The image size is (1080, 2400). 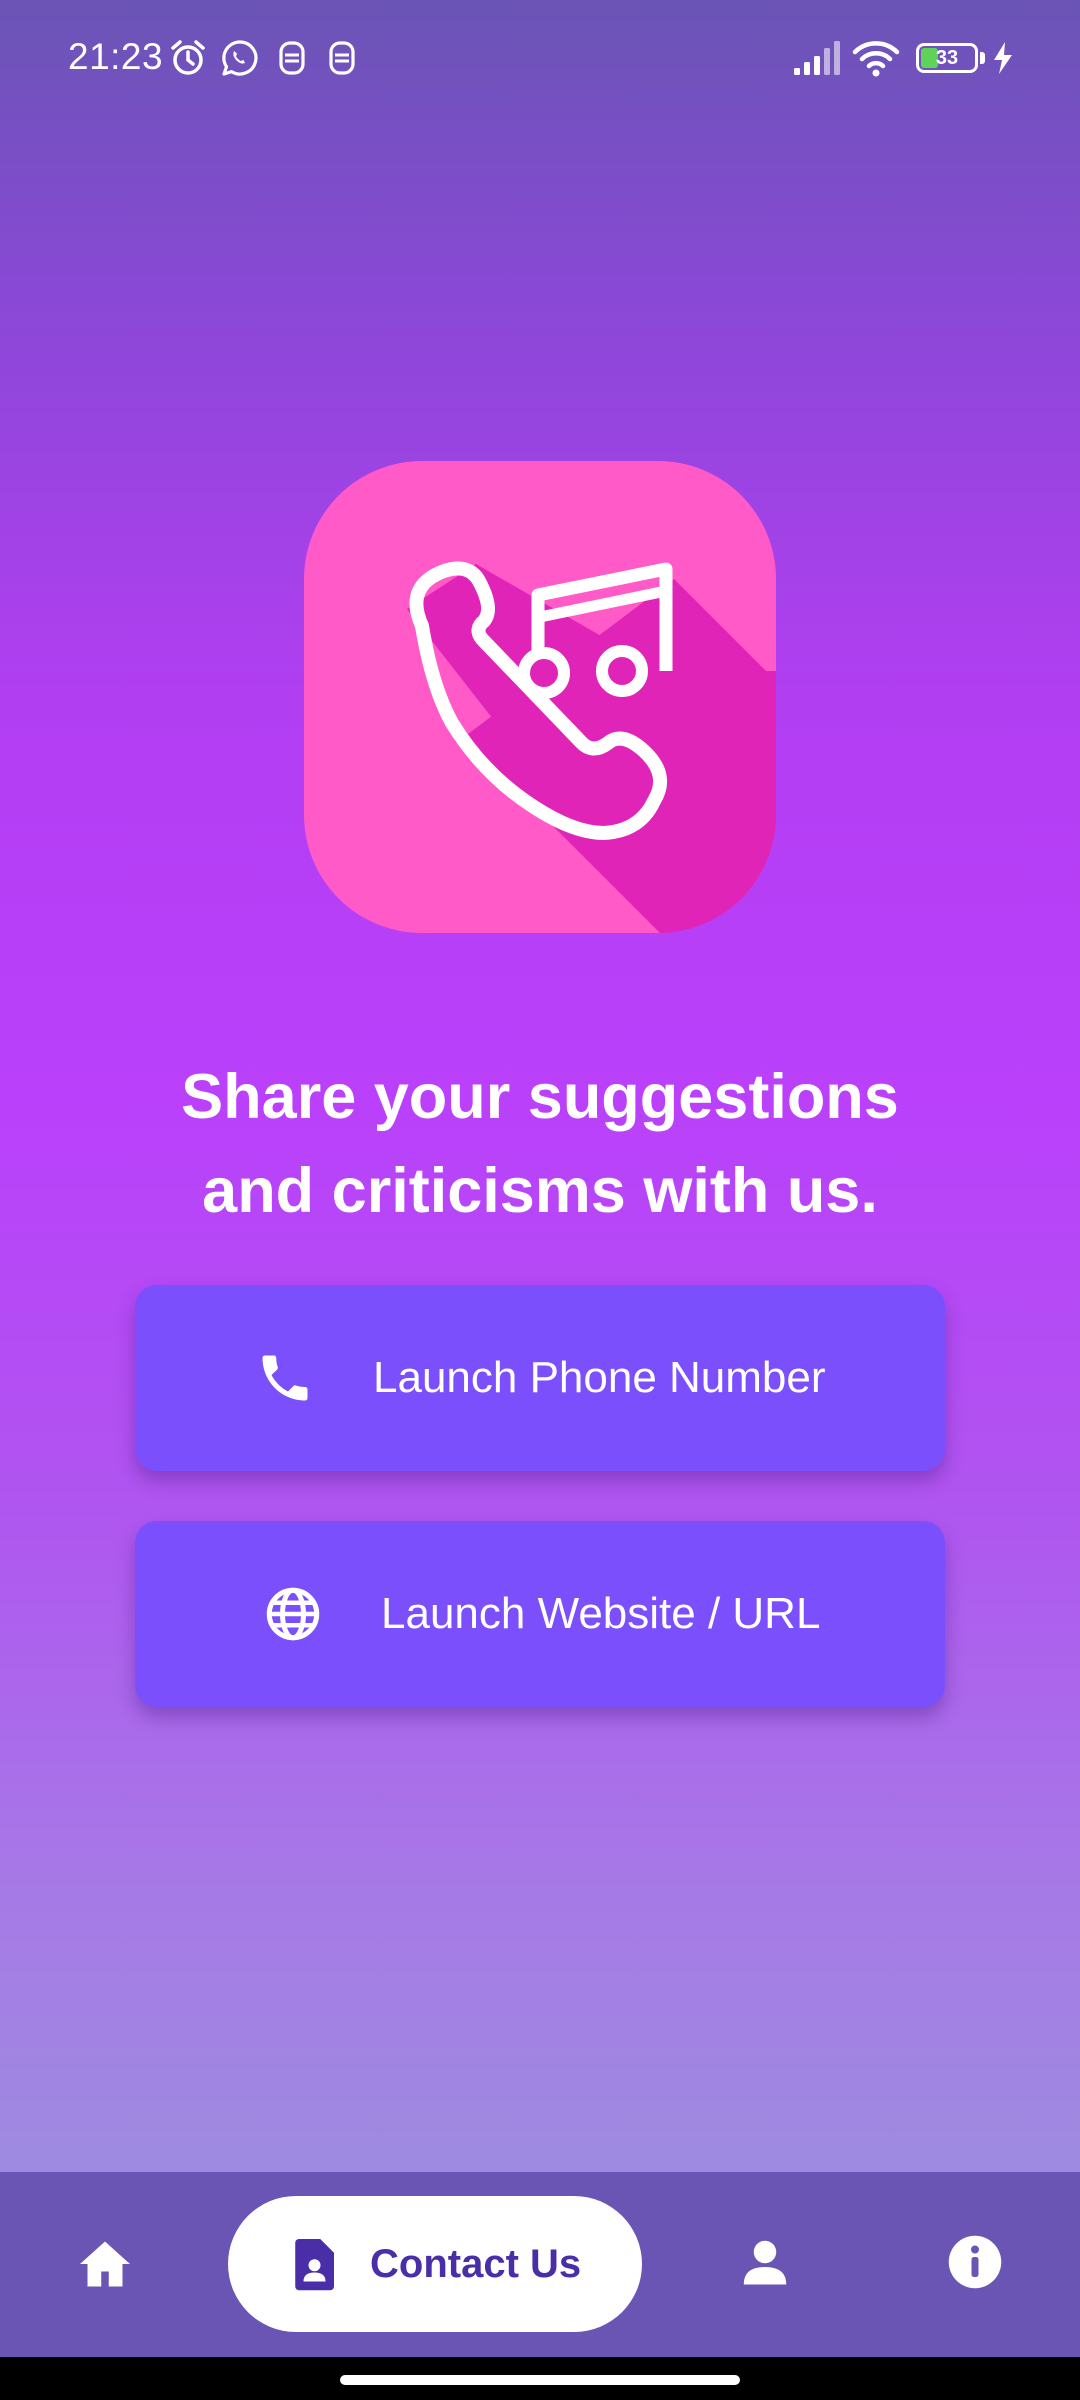 I want to click on charging-icon, so click(x=1003, y=58).